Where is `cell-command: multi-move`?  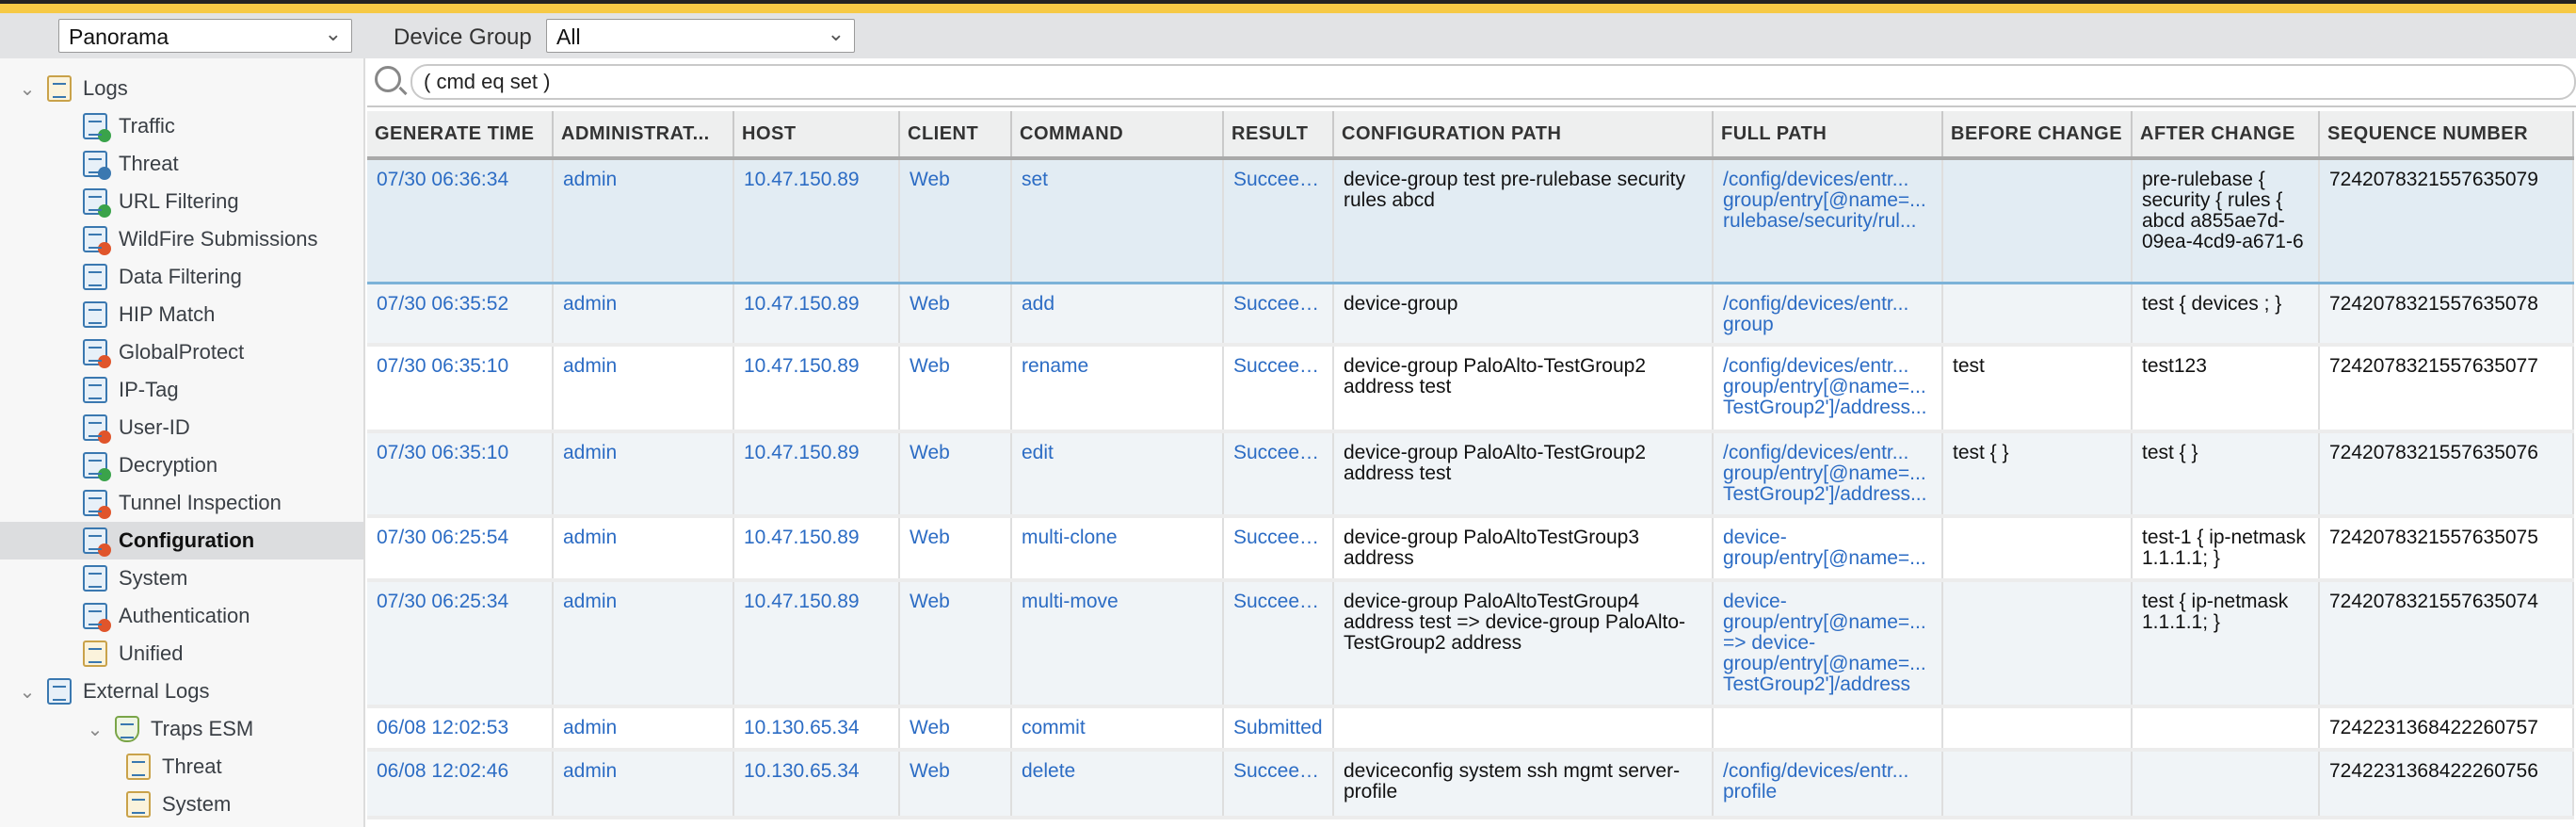
cell-command: multi-move is located at coordinates (1117, 644).